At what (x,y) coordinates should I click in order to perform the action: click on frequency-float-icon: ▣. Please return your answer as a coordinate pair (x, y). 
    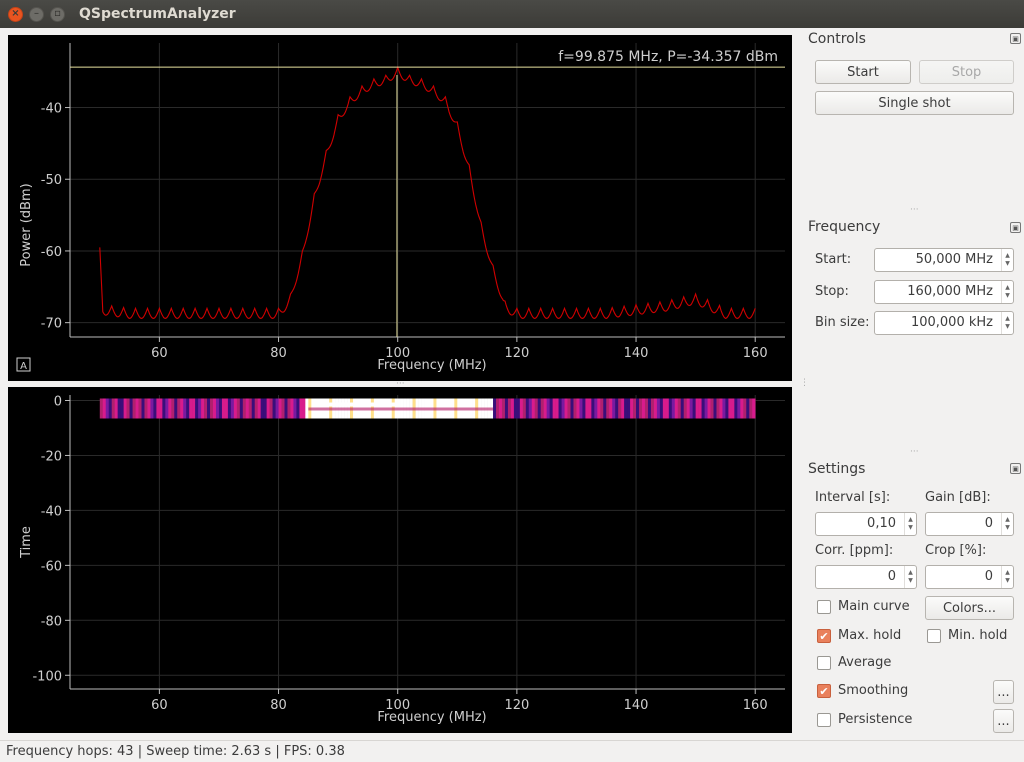
    Looking at the image, I should click on (1015, 227).